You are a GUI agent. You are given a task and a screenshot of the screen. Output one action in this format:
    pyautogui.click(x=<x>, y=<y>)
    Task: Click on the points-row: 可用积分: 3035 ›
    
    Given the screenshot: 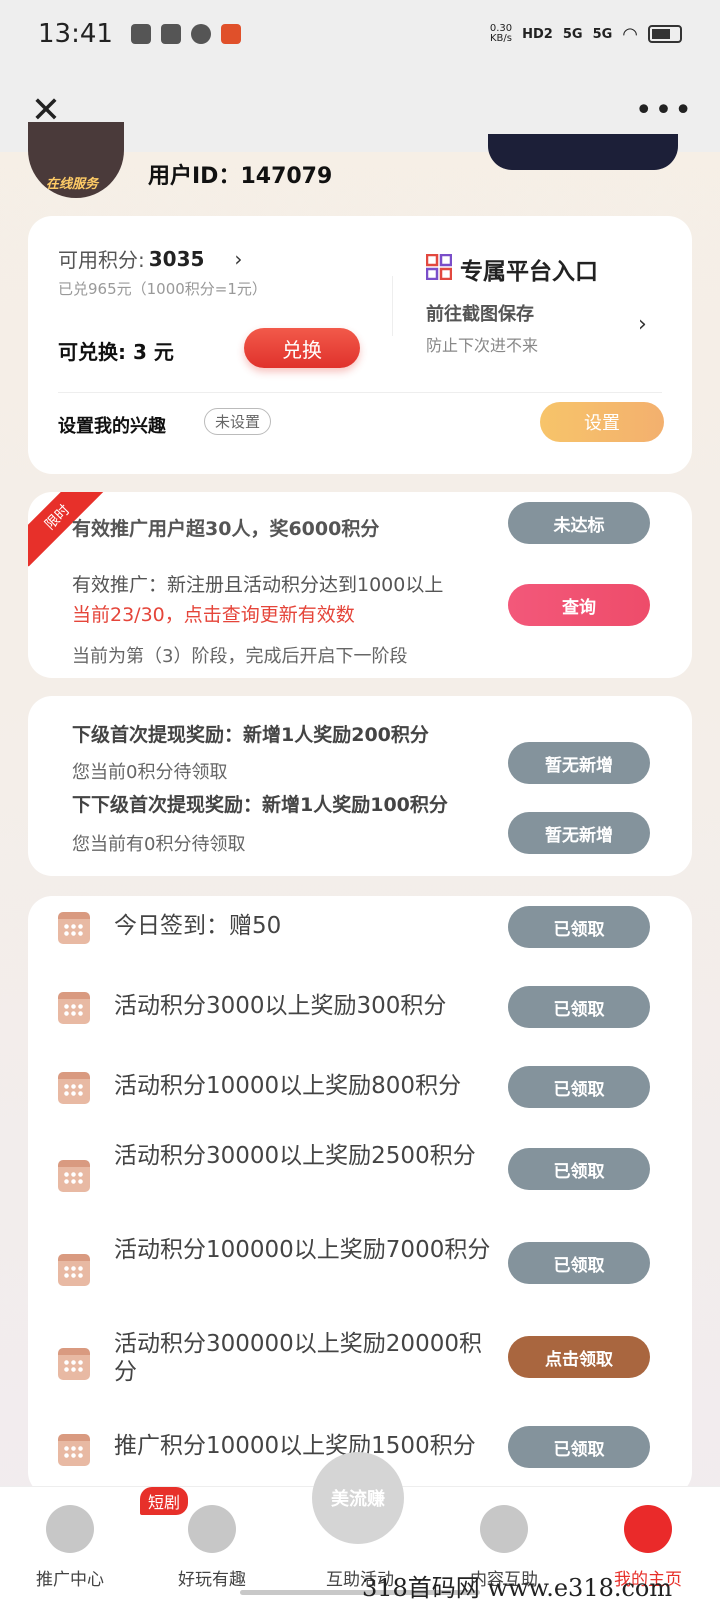 What is the action you would take?
    pyautogui.click(x=150, y=258)
    